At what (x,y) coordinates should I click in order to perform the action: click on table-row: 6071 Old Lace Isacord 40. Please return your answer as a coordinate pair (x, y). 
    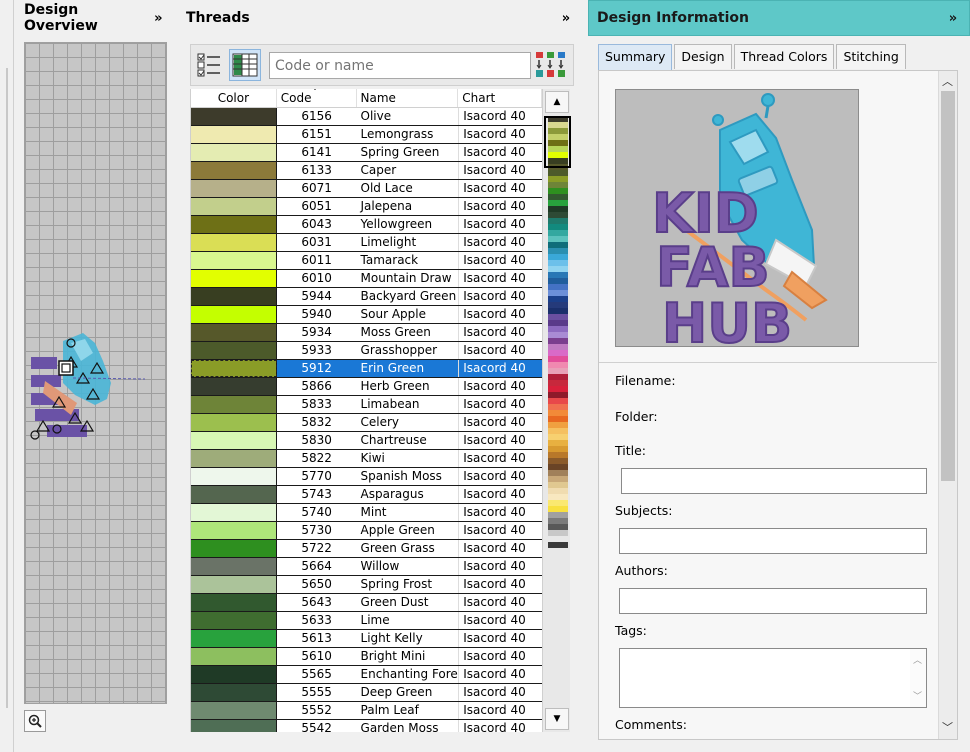
    Looking at the image, I should click on (366, 189).